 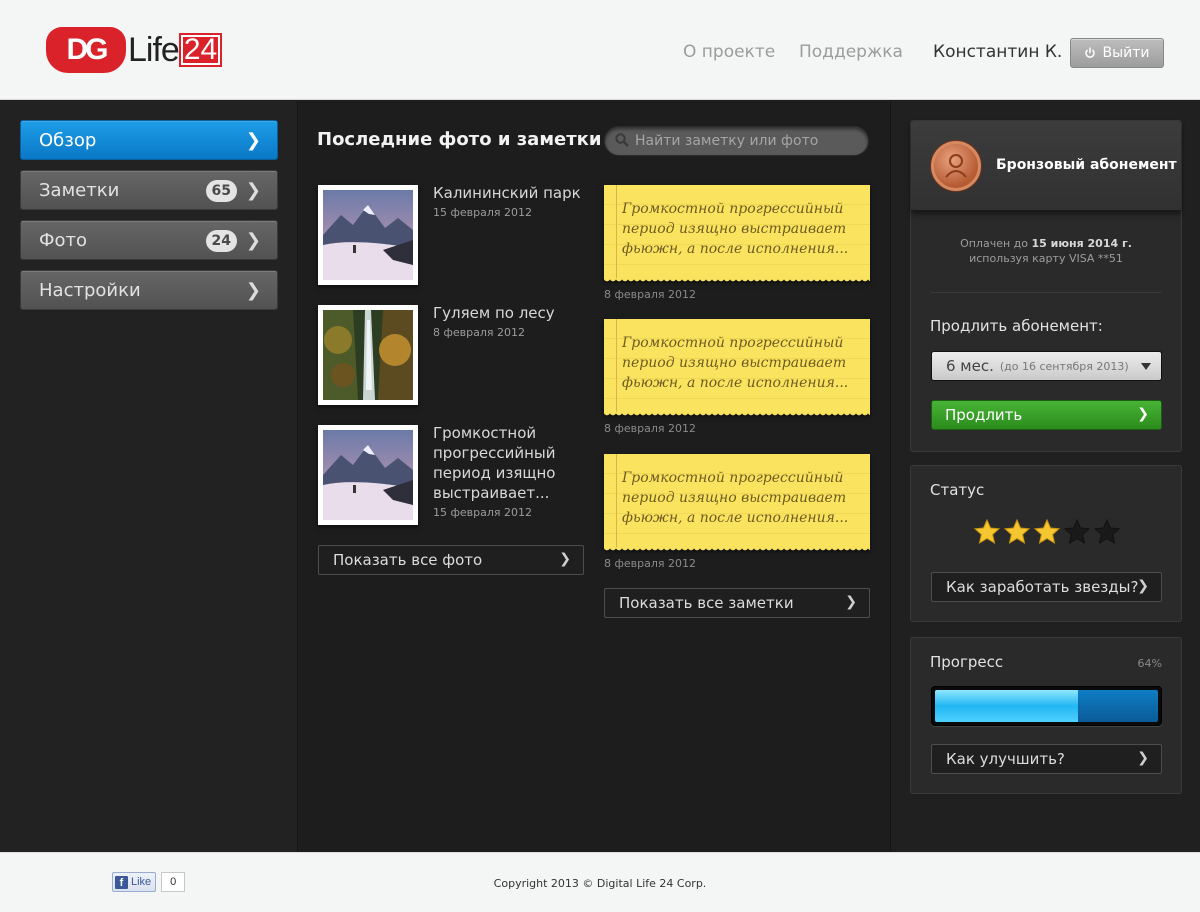 What do you see at coordinates (984, 415) in the screenshot?
I see `button-label: Продлить` at bounding box center [984, 415].